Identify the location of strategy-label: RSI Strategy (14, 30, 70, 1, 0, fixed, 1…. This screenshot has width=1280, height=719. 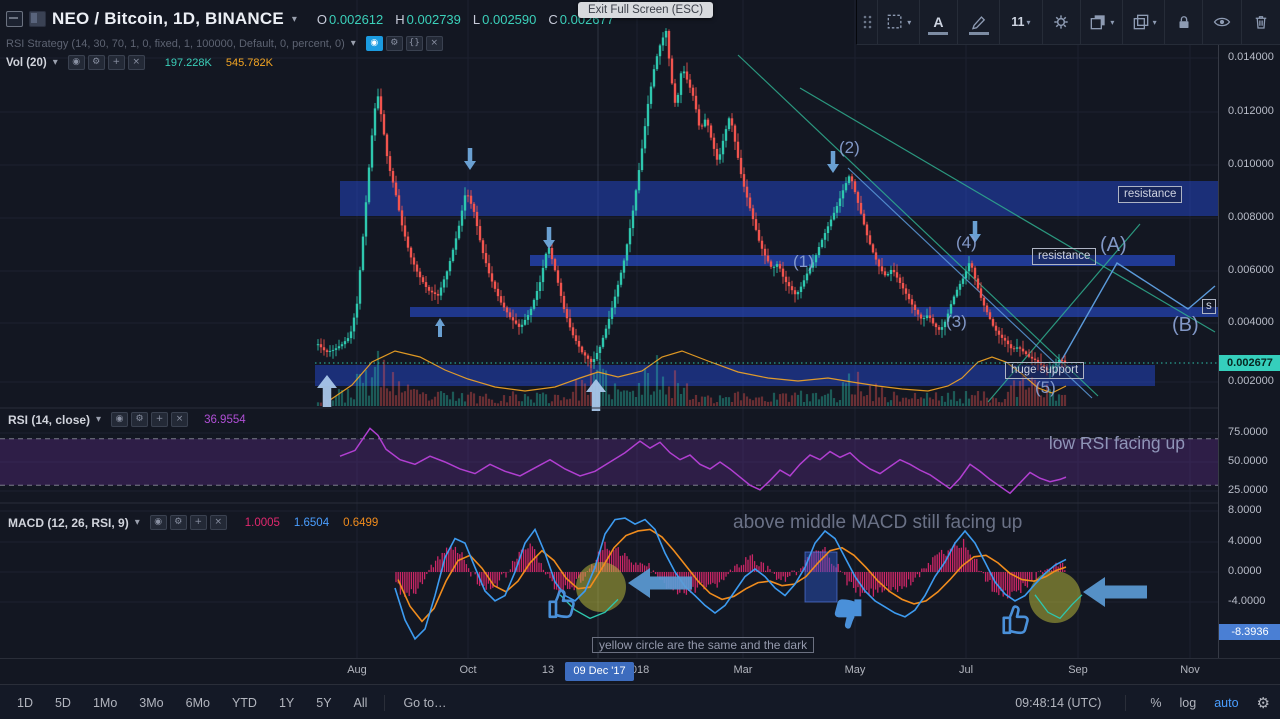
(175, 44).